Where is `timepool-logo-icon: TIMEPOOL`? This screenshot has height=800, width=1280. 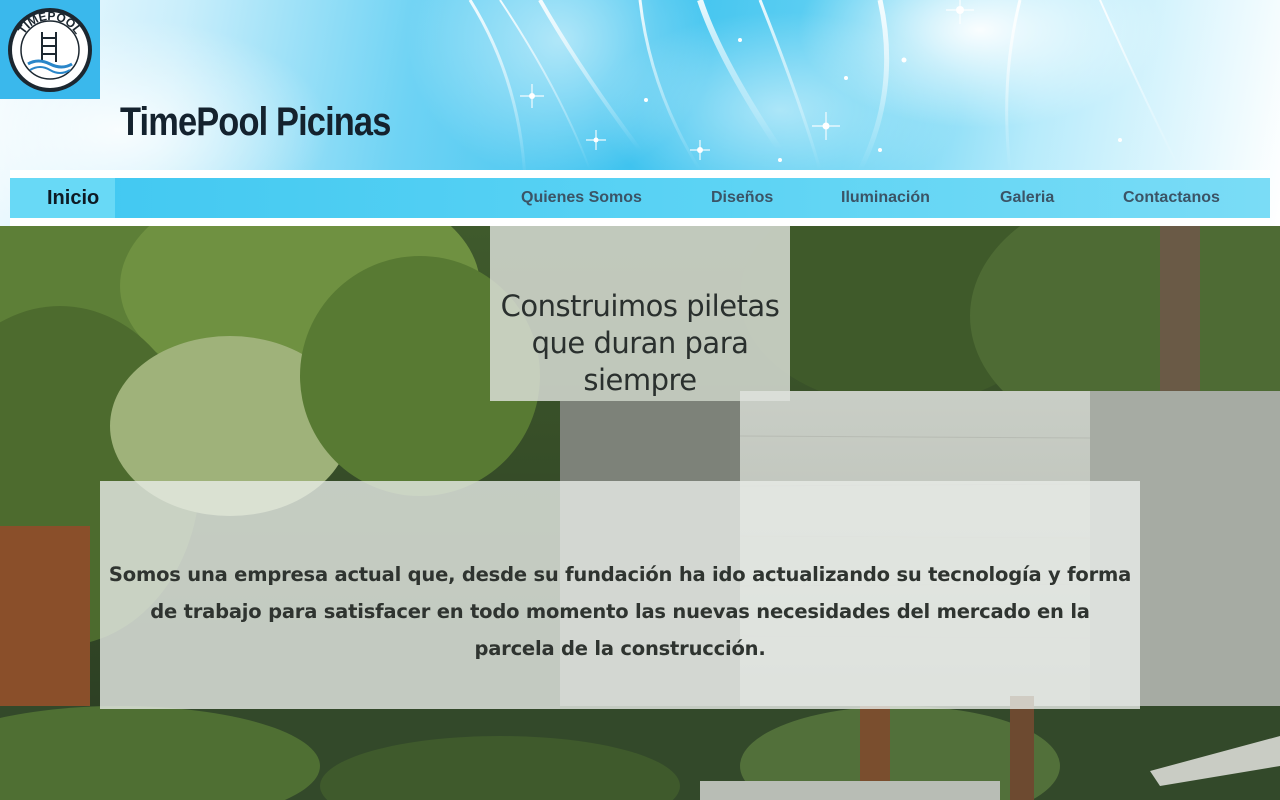
timepool-logo-icon: TIMEPOOL is located at coordinates (50, 49).